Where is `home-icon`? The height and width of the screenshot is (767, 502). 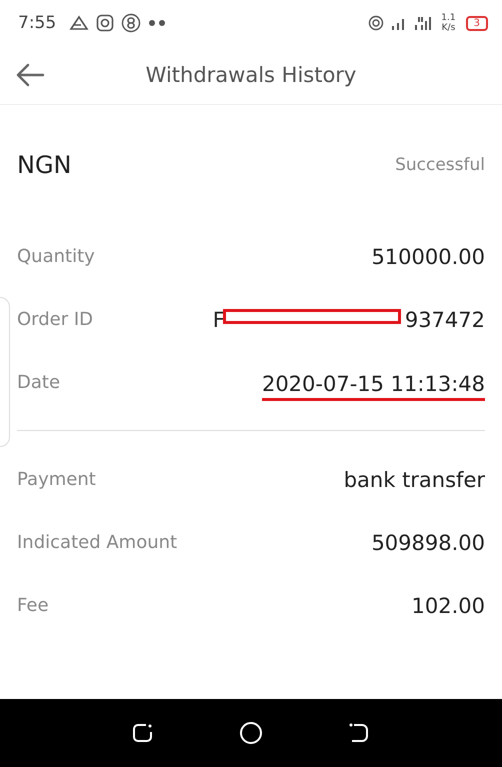
home-icon is located at coordinates (250, 733).